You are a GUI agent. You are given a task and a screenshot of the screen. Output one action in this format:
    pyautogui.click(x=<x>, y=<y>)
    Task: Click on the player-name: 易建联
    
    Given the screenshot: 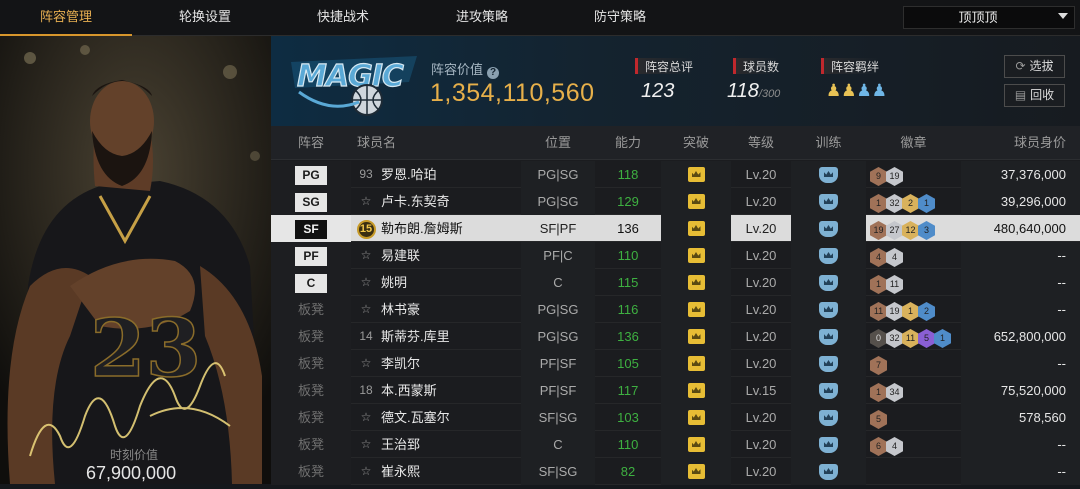 What is the action you would take?
    pyautogui.click(x=451, y=255)
    